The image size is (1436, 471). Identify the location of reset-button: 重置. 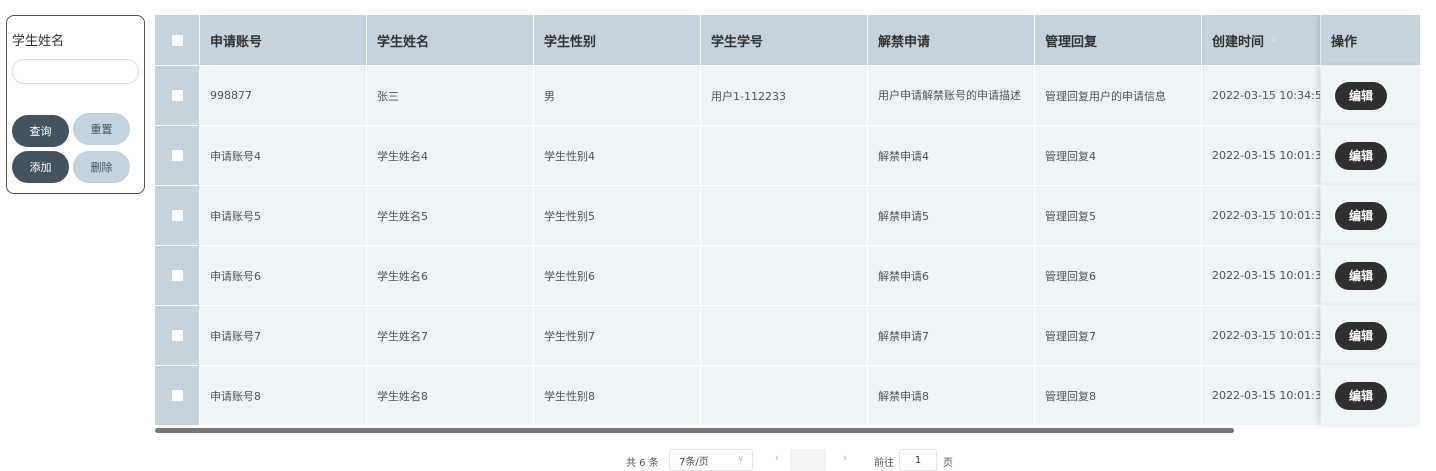
(101, 129).